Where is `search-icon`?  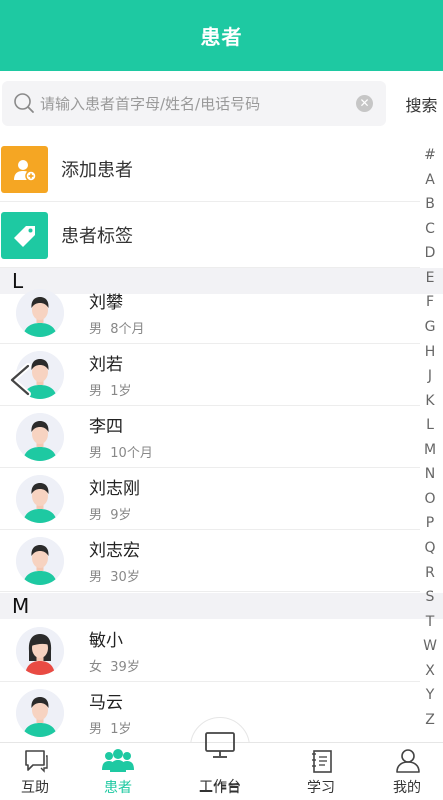 search-icon is located at coordinates (24, 103).